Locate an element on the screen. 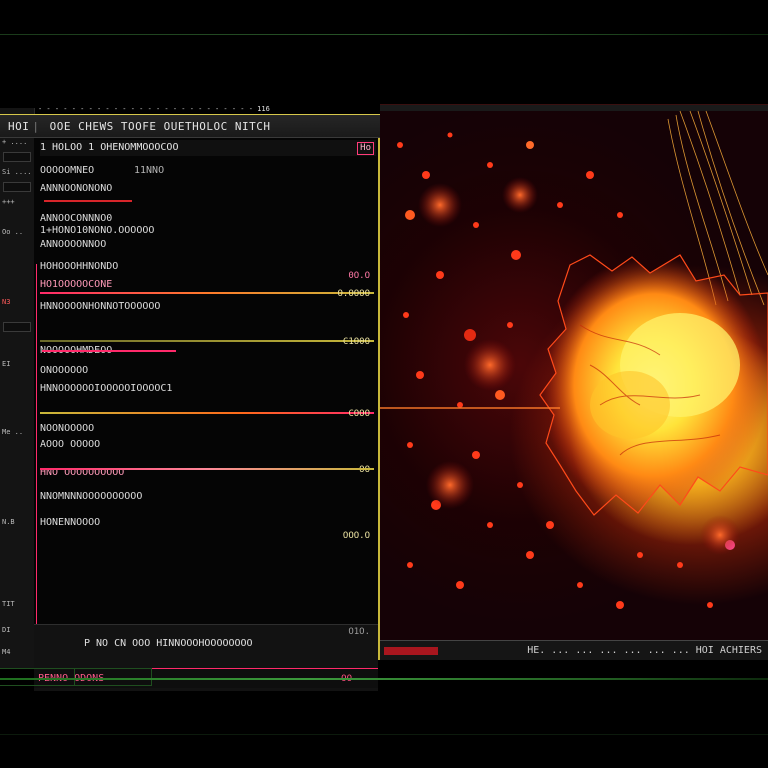  sidebar-item: M4 is located at coordinates (17, 652).